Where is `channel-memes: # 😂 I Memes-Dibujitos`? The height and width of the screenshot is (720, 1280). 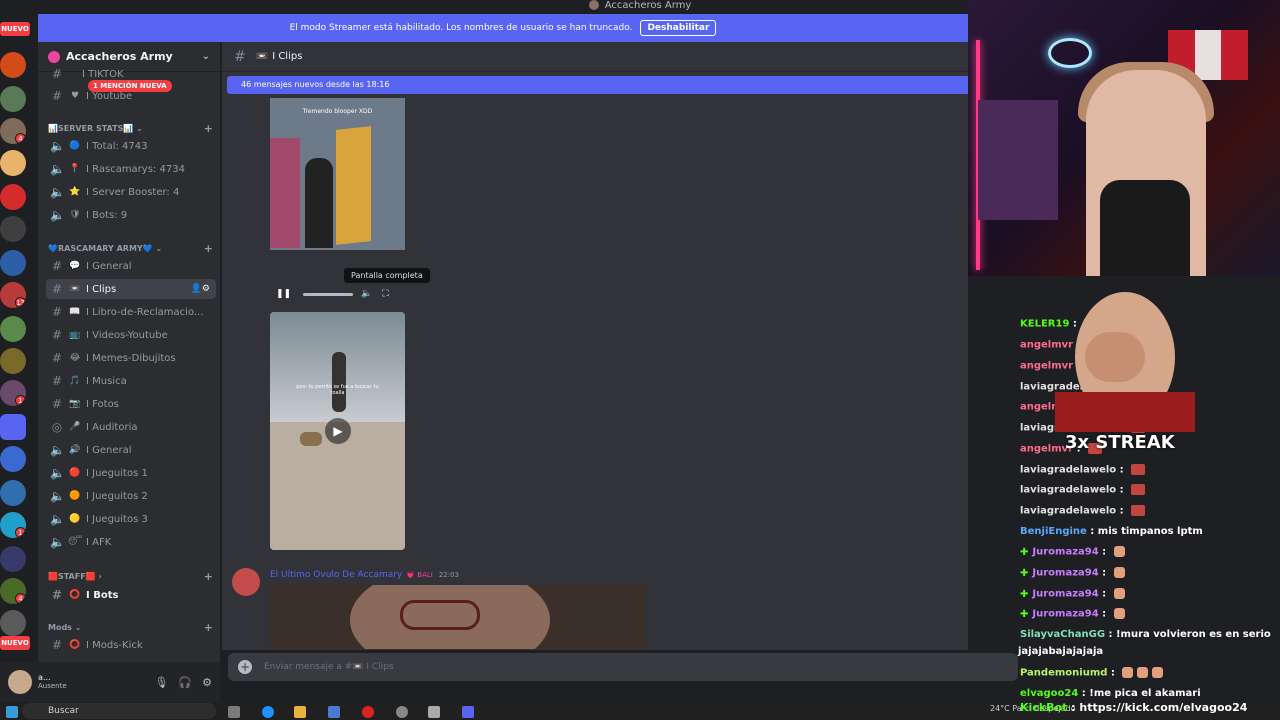
channel-memes: # 😂 I Memes-Dibujitos is located at coordinates (131, 358).